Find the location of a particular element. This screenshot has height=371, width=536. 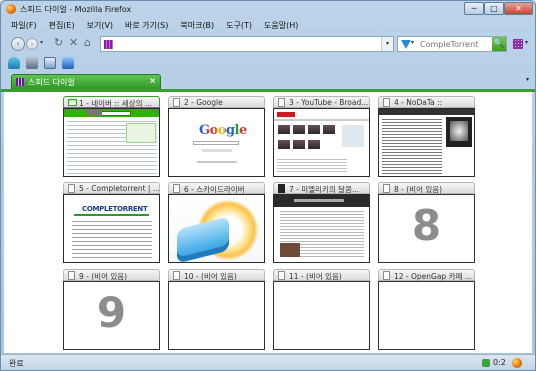

dial-title: 2 - Google is located at coordinates (203, 102).